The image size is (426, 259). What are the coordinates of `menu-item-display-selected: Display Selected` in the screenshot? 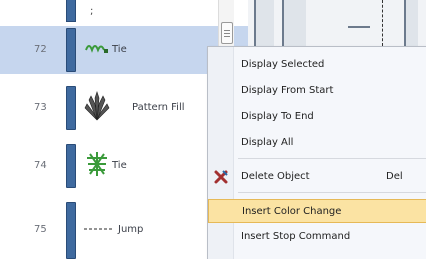 It's located at (317, 65).